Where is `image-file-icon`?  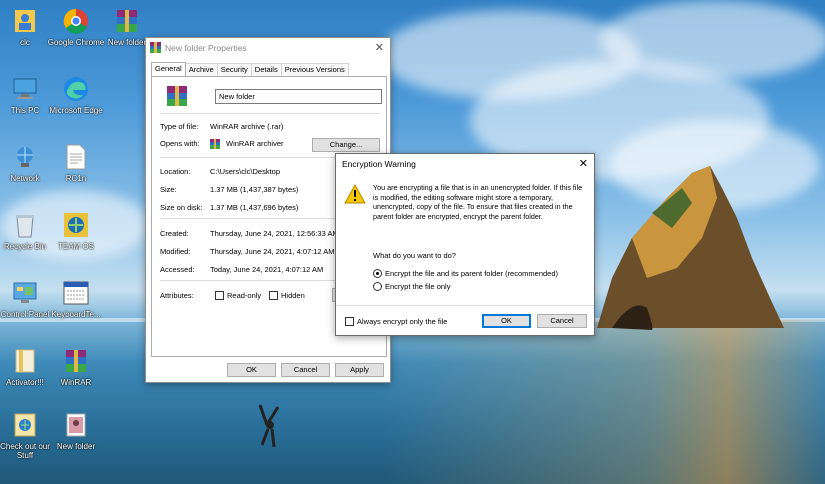
image-file-icon is located at coordinates (76, 425).